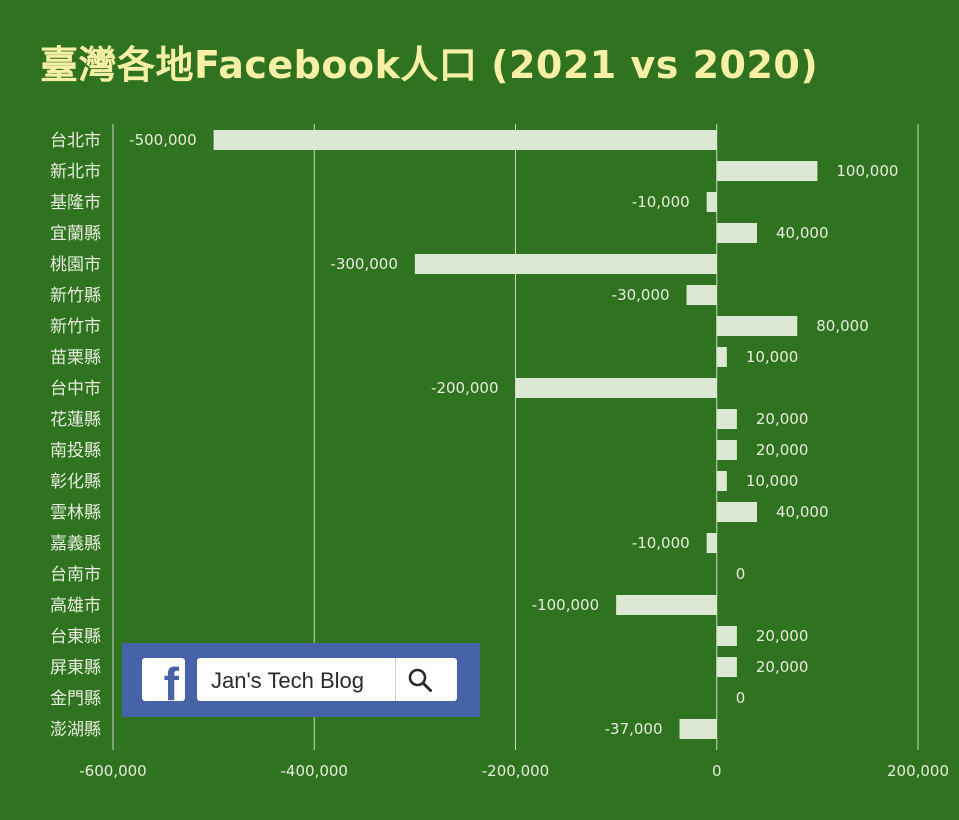 This screenshot has height=820, width=959. What do you see at coordinates (163, 679) in the screenshot?
I see `facebook-f-icon: f` at bounding box center [163, 679].